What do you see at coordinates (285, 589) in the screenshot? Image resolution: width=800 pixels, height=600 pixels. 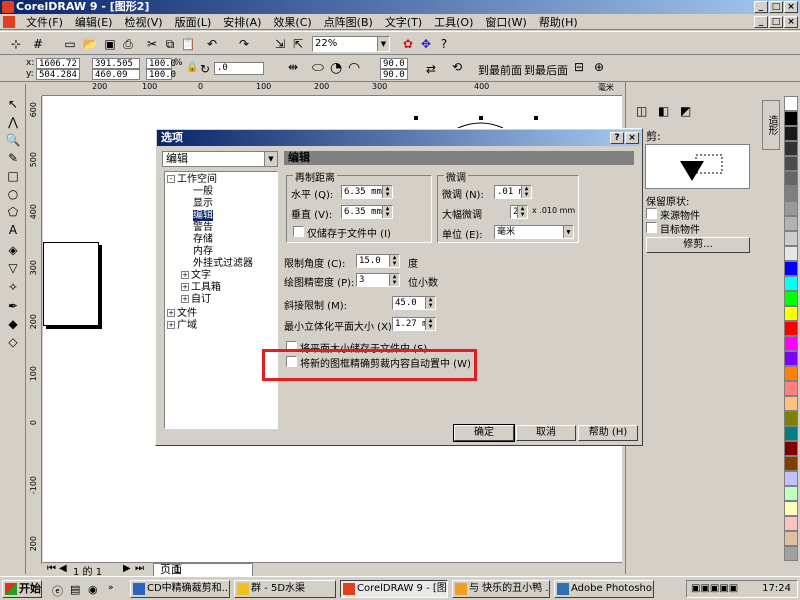 I see `task-chat-group: 群 - 5D水渠` at bounding box center [285, 589].